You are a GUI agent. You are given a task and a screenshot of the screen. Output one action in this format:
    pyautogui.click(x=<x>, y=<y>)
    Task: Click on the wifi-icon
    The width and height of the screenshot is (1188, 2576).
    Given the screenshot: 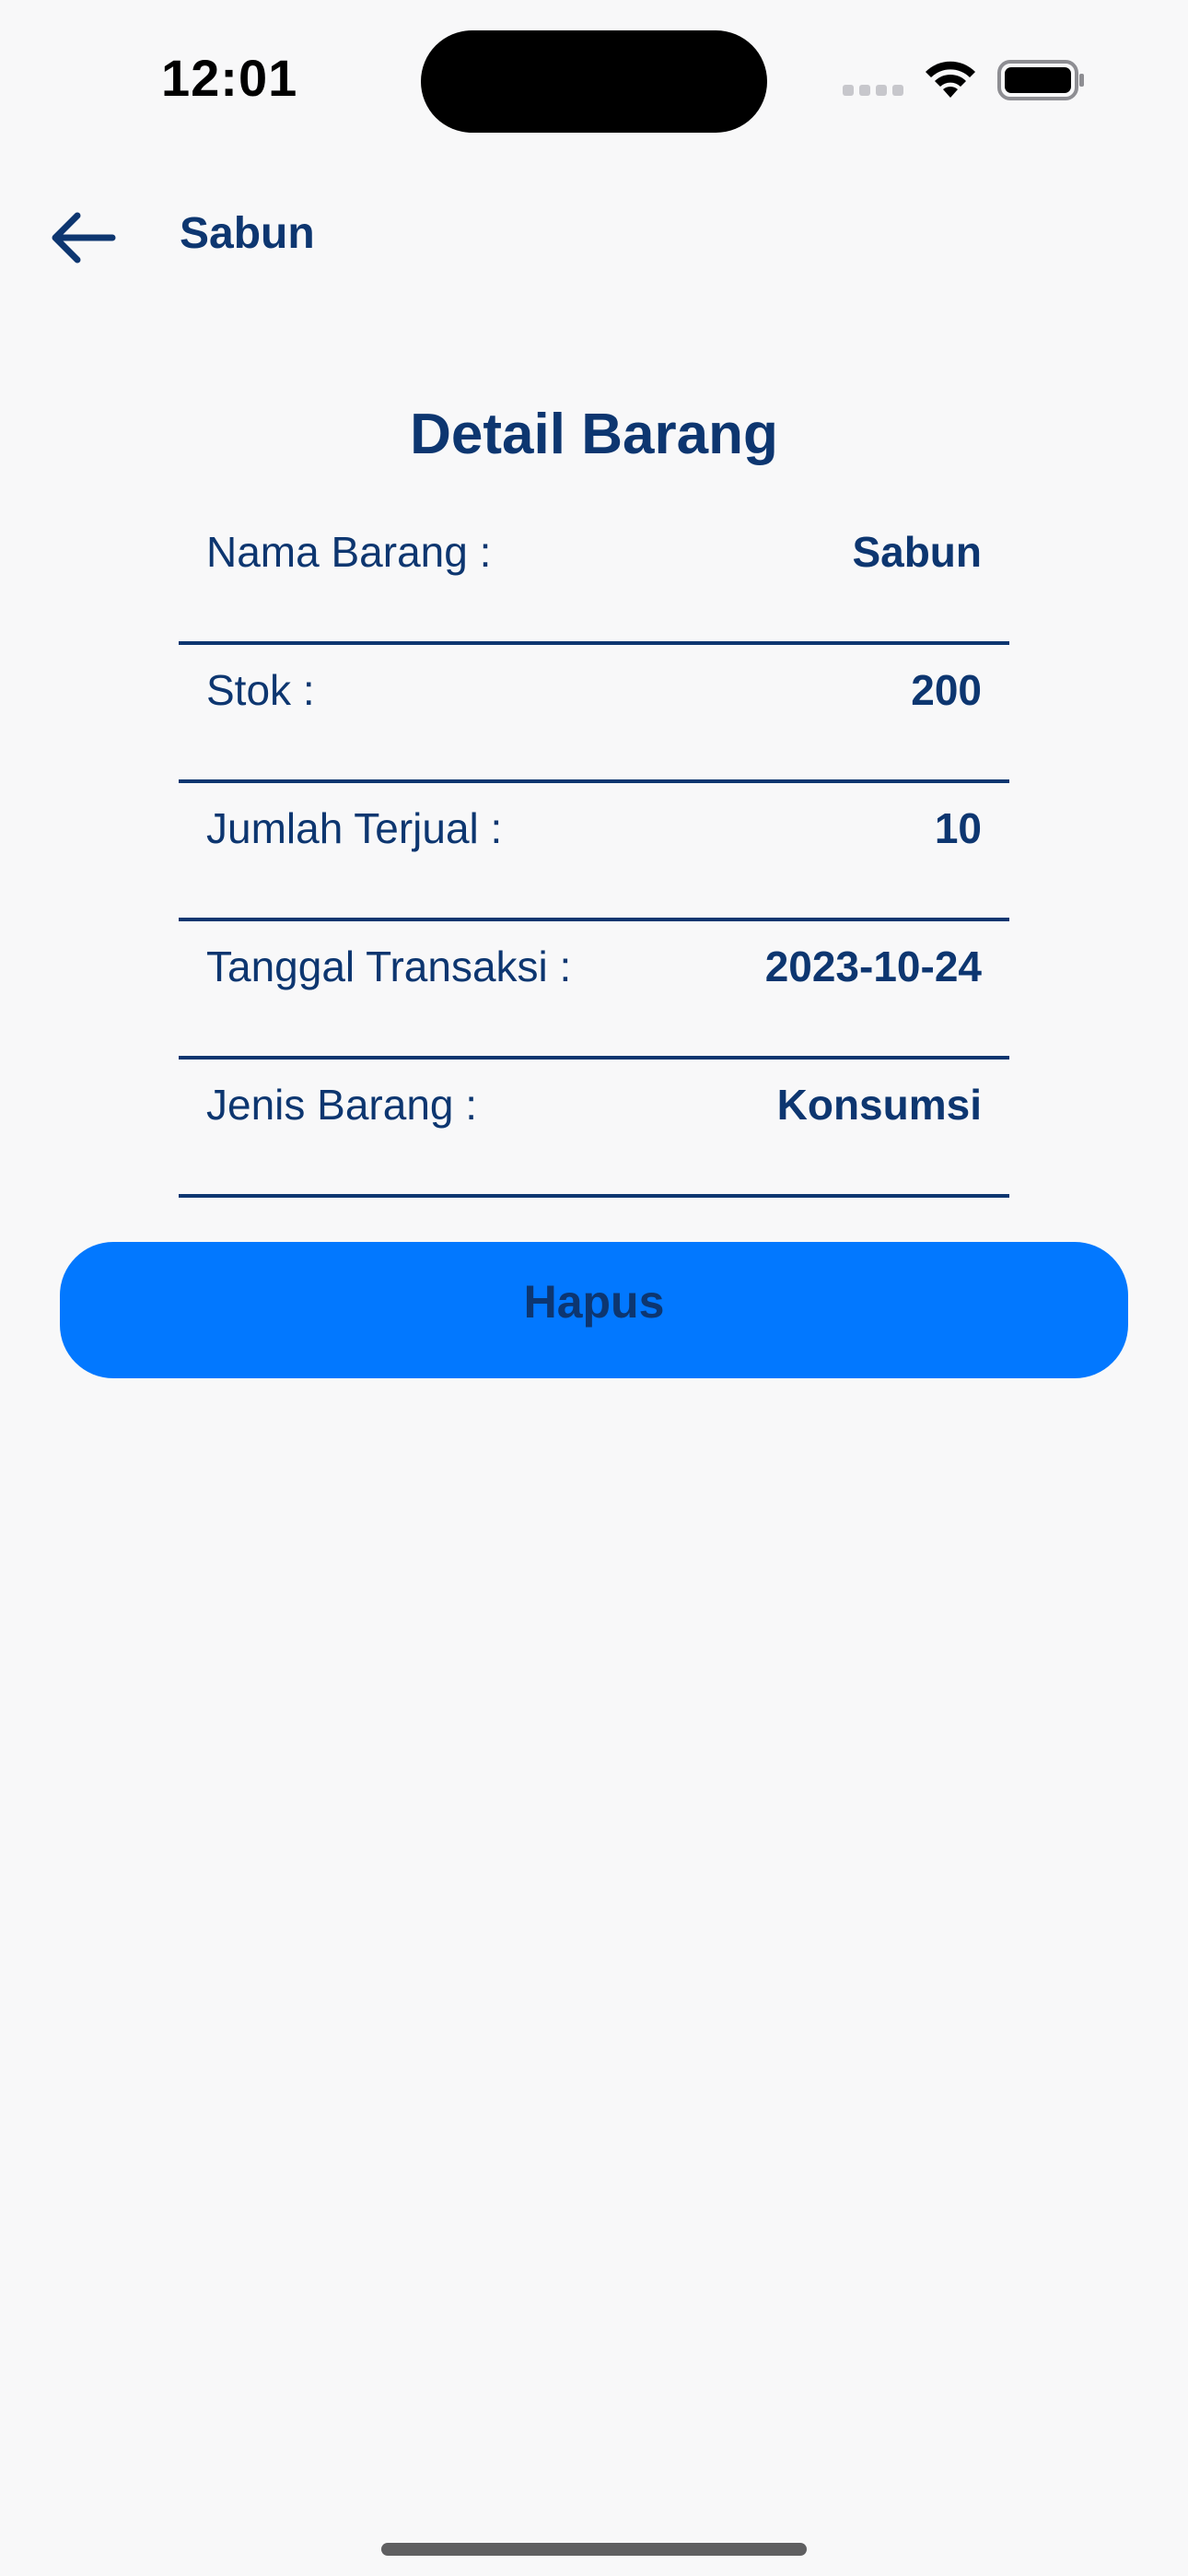 What is the action you would take?
    pyautogui.click(x=951, y=79)
    